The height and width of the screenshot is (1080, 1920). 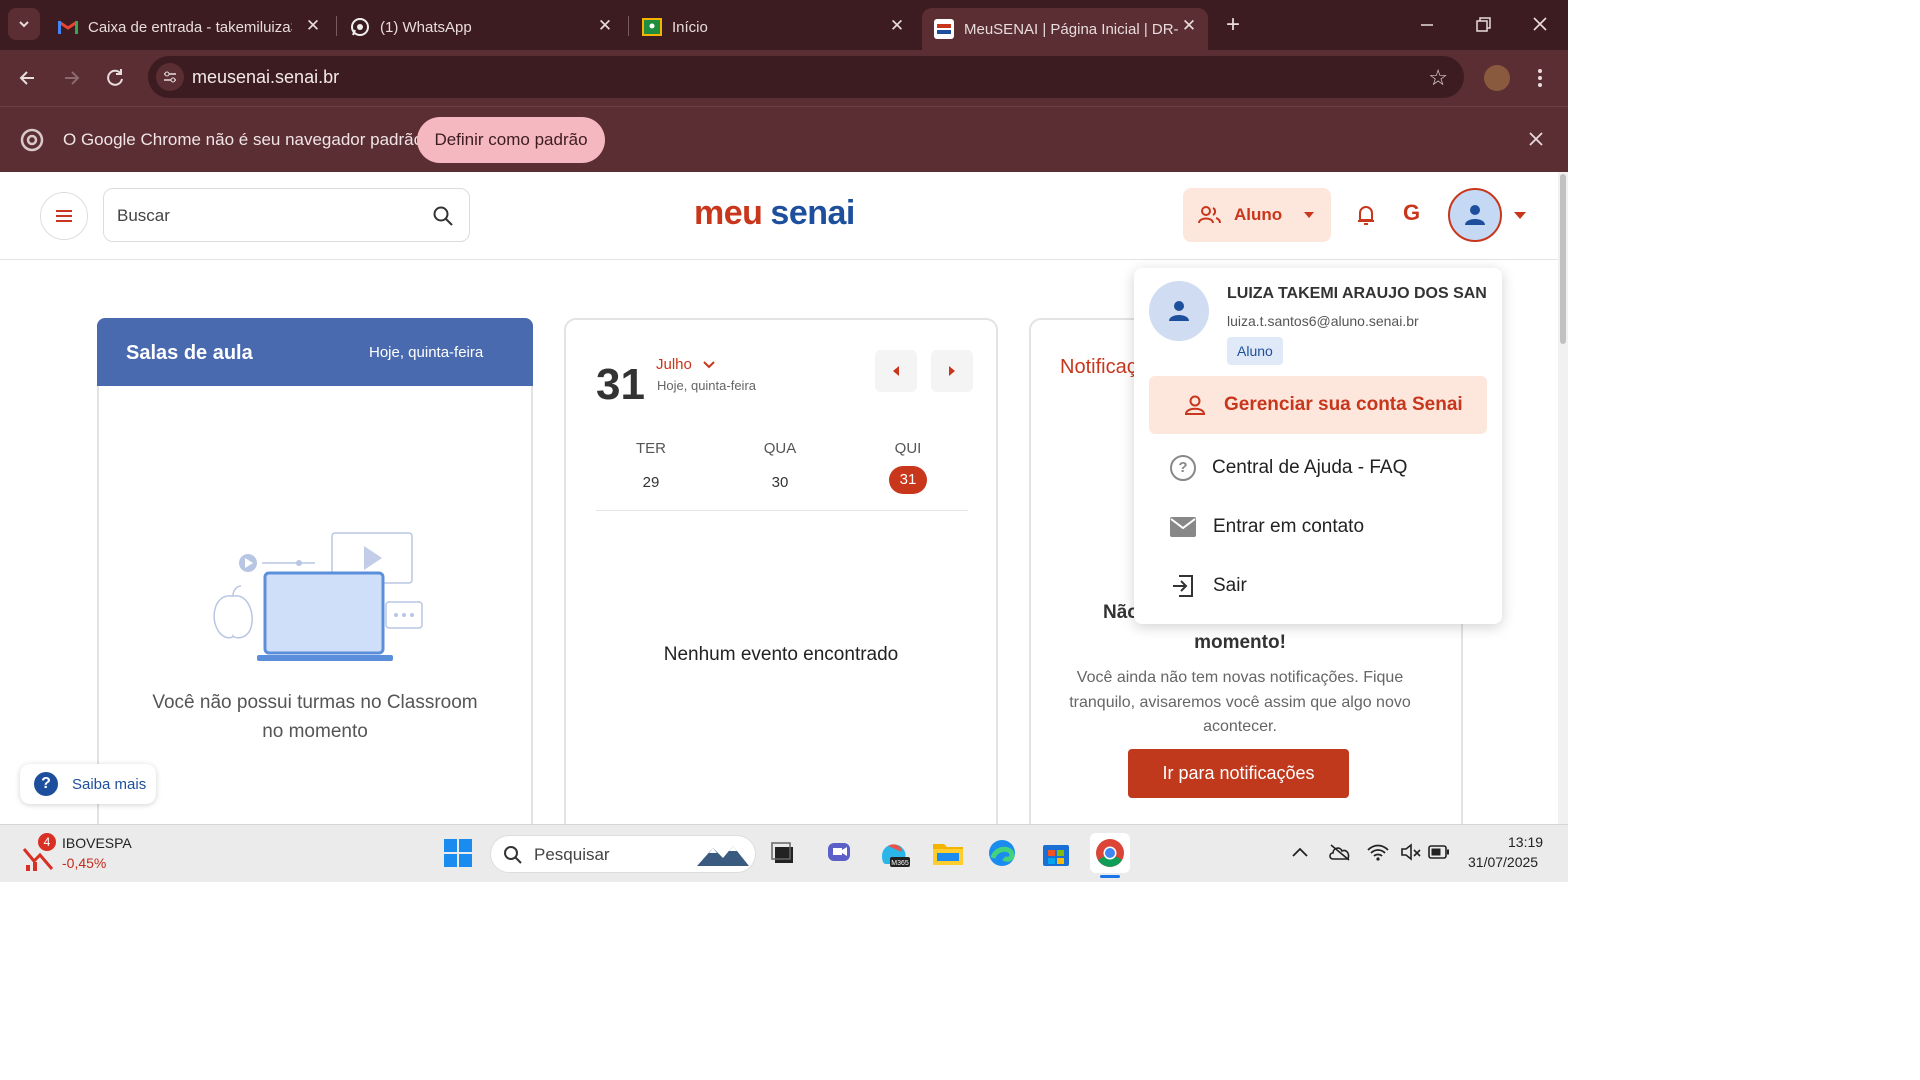 I want to click on stock-badge: 4, so click(x=47, y=842).